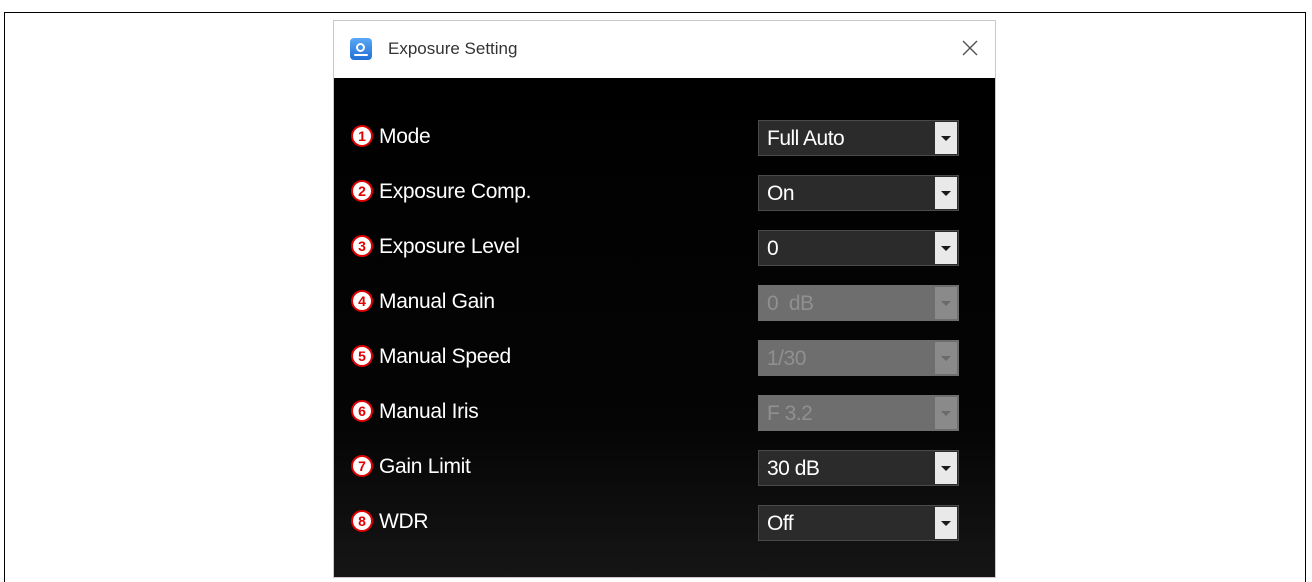 The height and width of the screenshot is (582, 1312). I want to click on dropdown-value: 30 dB, so click(793, 468).